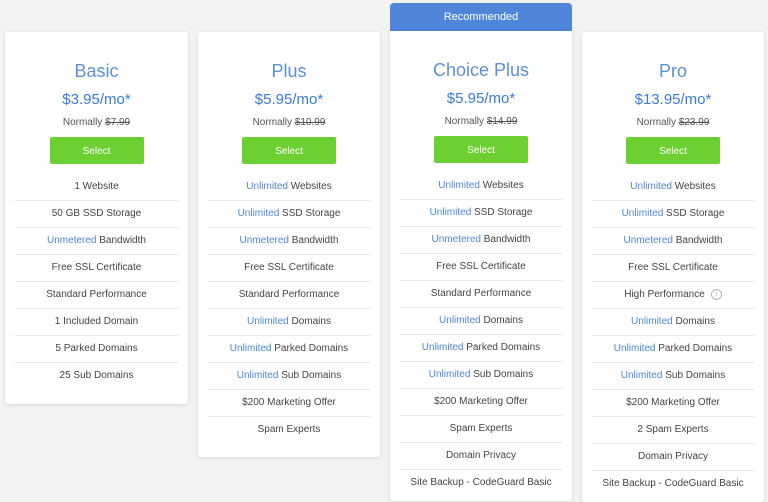 This screenshot has height=502, width=768. I want to click on feature-item: 50 GB SSD Storage, so click(96, 214).